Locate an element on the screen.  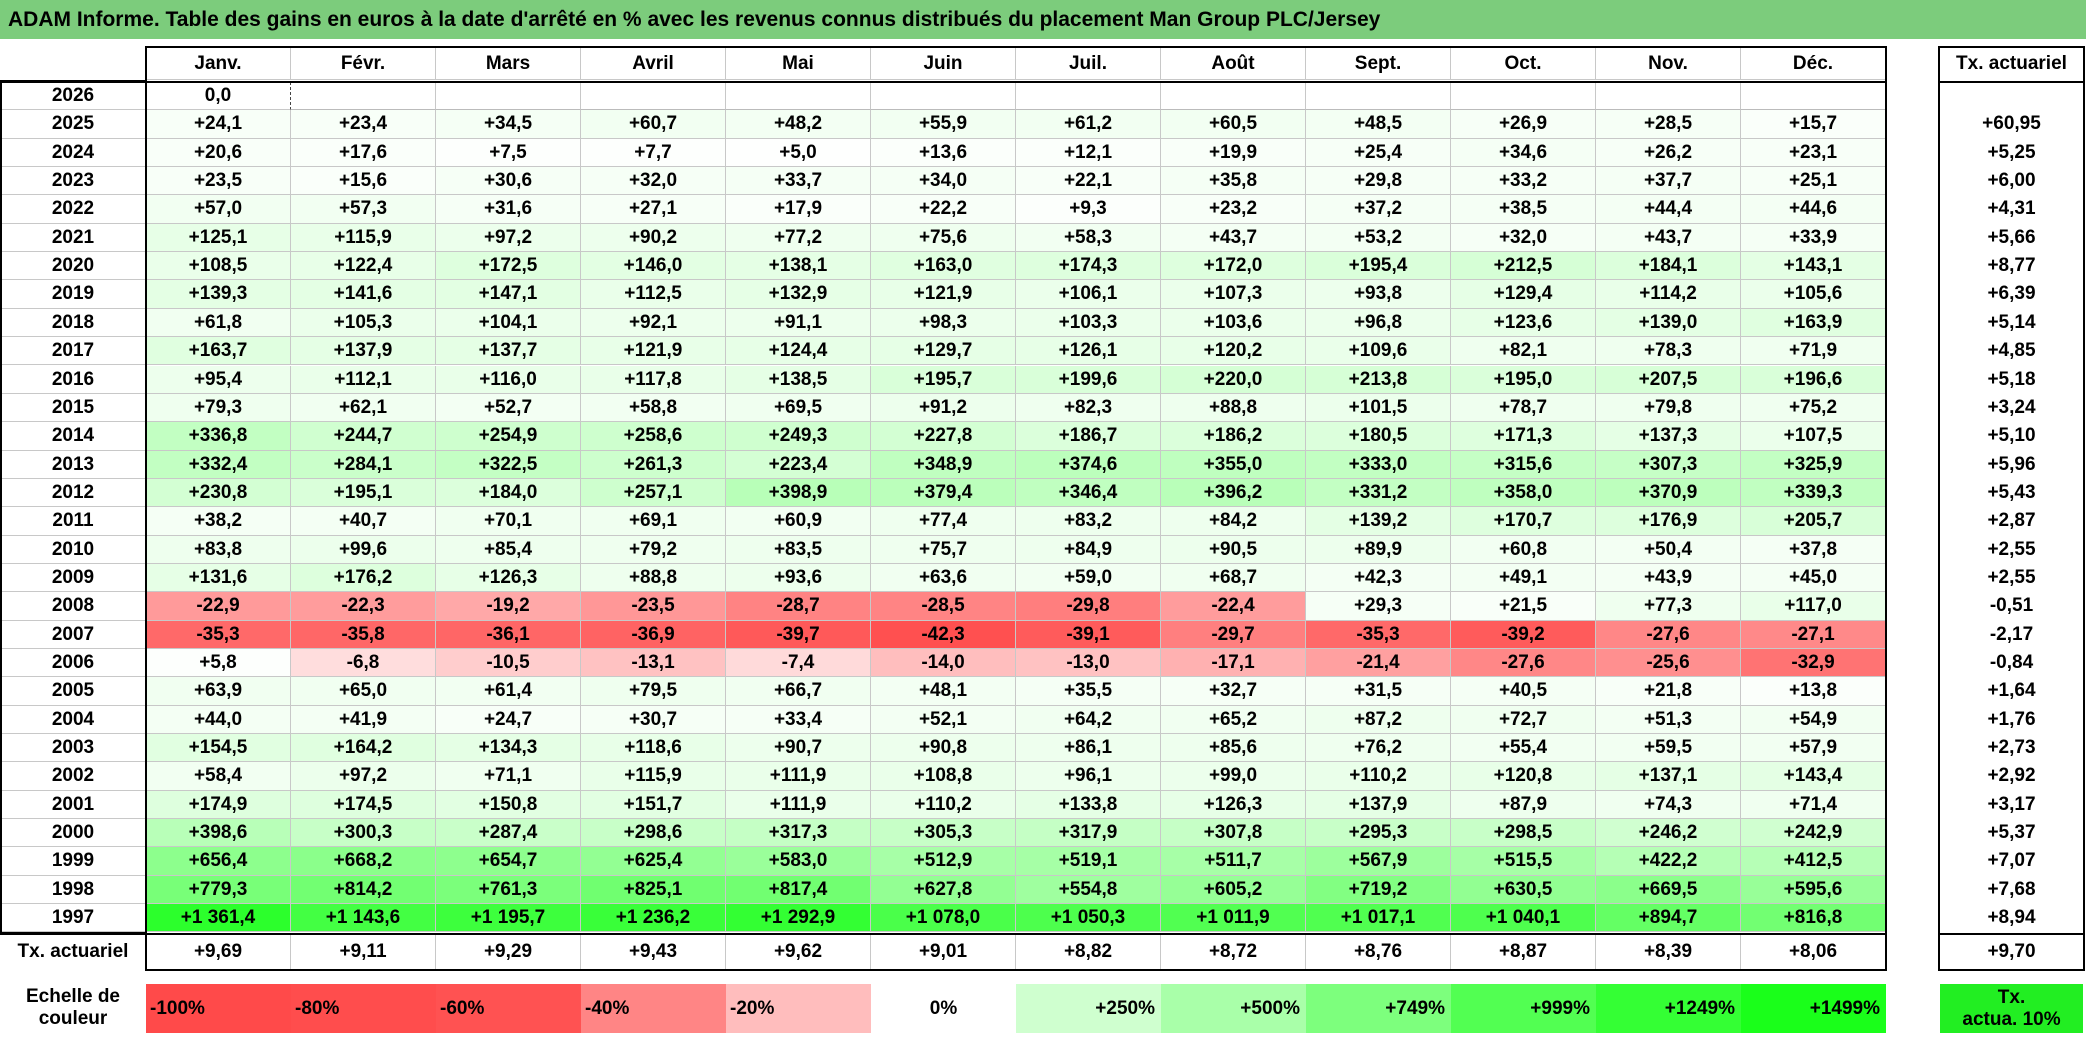
table-cell: +163,9 is located at coordinates (1813, 323).